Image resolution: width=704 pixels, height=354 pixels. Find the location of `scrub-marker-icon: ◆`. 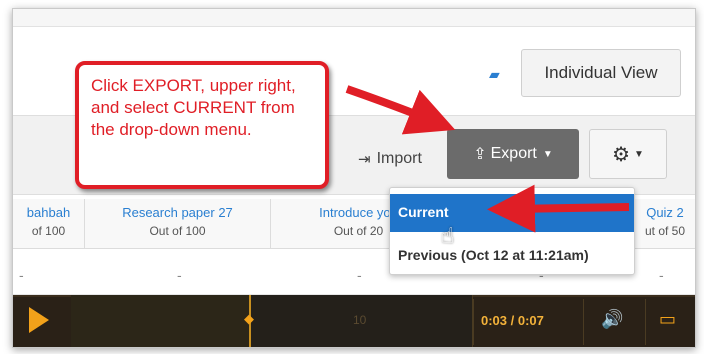

scrub-marker-icon: ◆ is located at coordinates (249, 319).